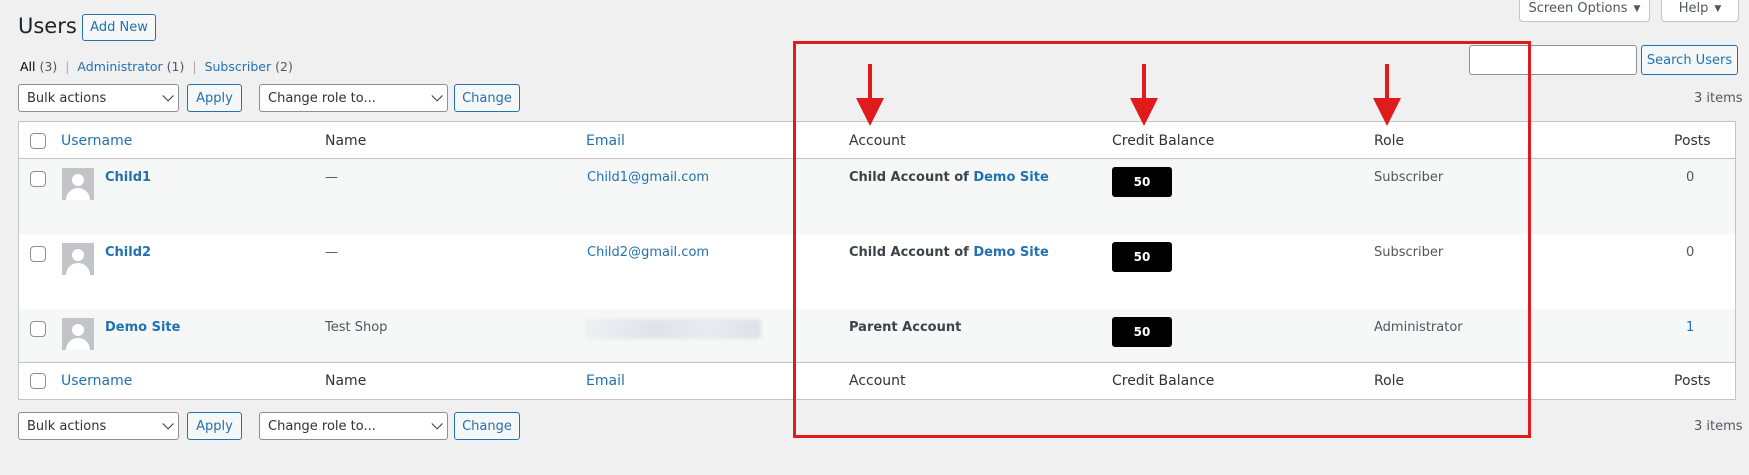 The height and width of the screenshot is (475, 1749). I want to click on items-count-bottom: 3 items, so click(1718, 426).